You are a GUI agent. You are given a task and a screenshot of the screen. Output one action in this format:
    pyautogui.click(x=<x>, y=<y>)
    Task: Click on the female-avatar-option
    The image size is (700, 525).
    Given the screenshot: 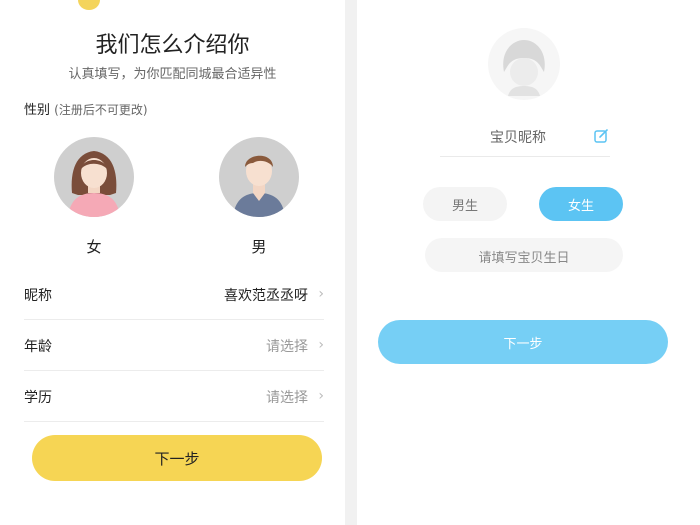 What is the action you would take?
    pyautogui.click(x=94, y=177)
    